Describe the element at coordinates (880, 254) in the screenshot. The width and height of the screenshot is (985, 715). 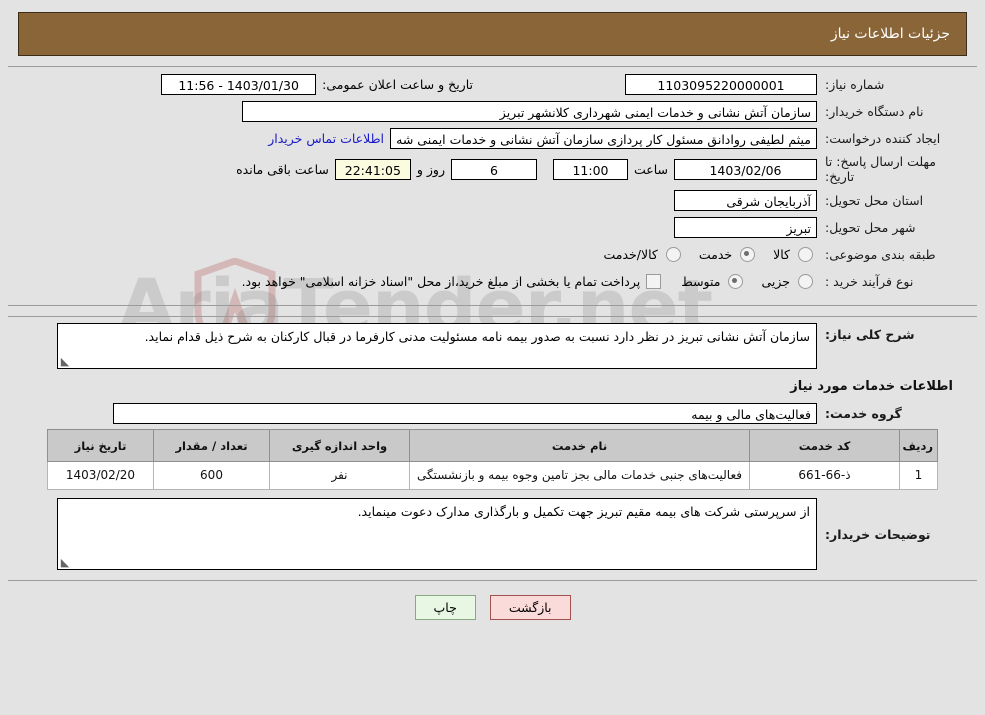
I see `category-label: طبقه بندی موضوعی:` at that location.